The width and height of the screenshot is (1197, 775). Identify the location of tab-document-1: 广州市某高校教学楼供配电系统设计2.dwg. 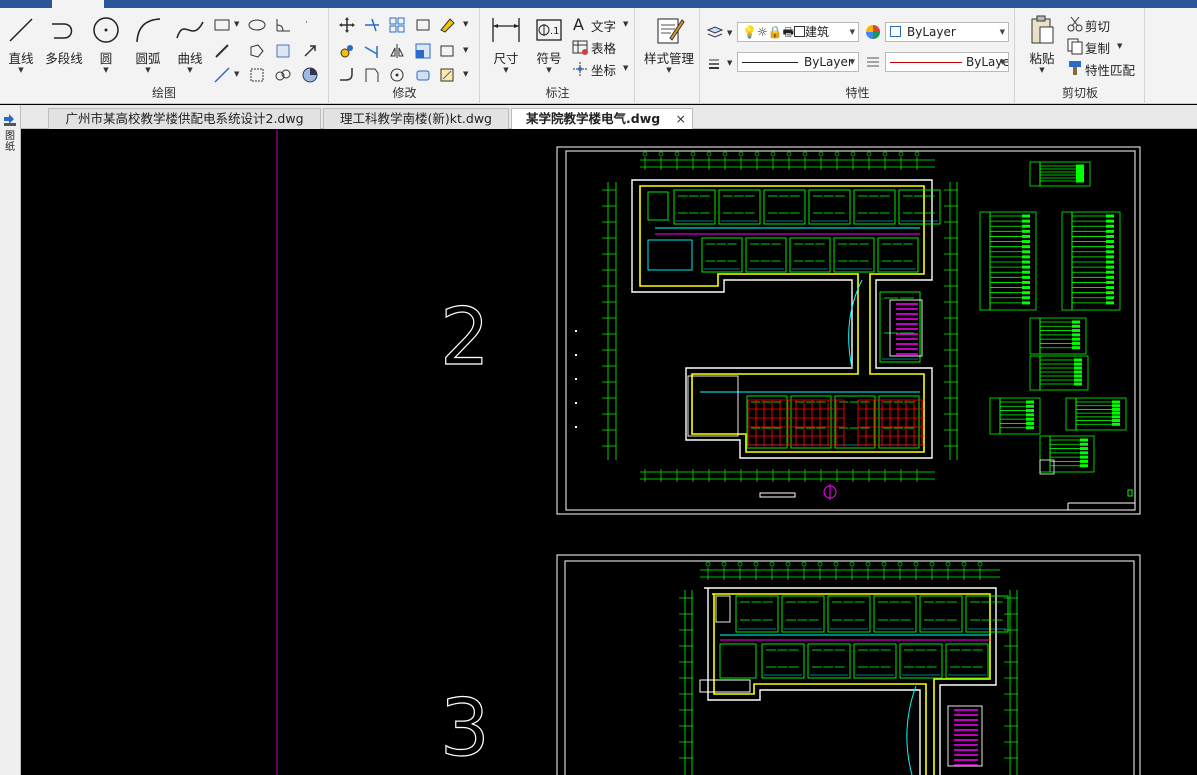
(184, 118).